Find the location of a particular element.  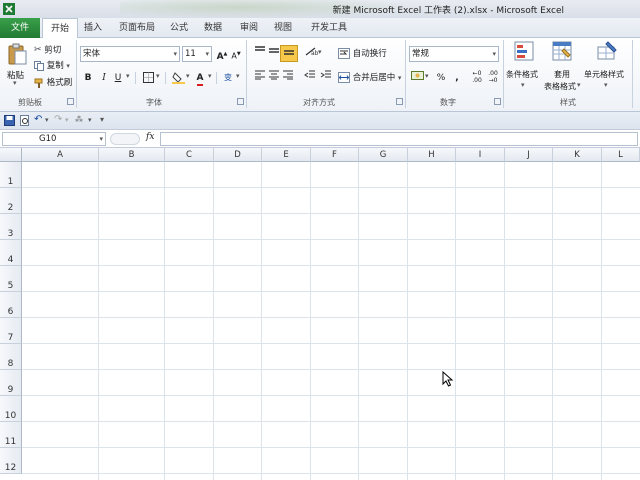

font-color-dropdown-arrow: ▾ is located at coordinates (210, 76).